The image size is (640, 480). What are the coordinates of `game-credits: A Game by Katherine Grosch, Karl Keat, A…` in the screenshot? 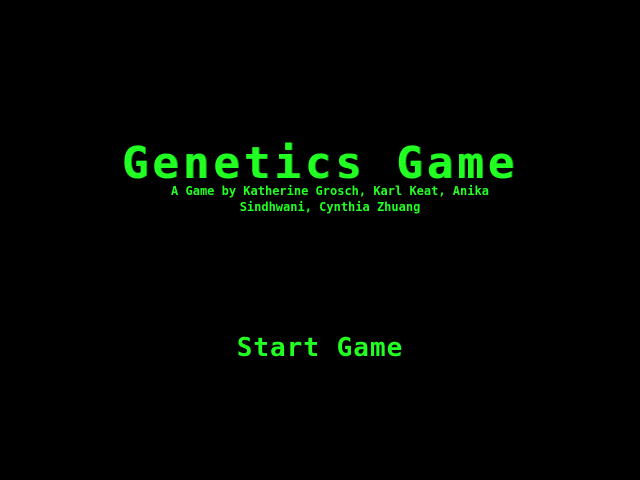 It's located at (330, 199).